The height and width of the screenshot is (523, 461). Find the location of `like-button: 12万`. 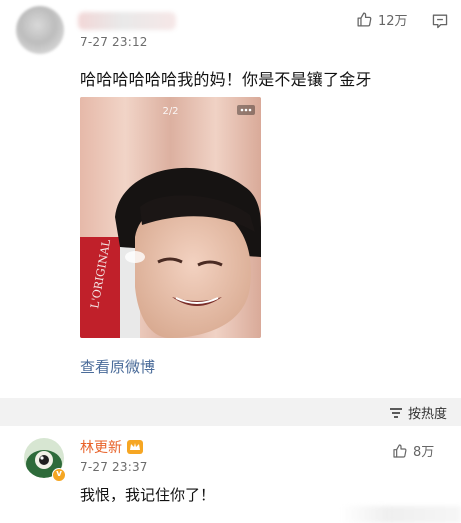

like-button: 12万 is located at coordinates (382, 19).